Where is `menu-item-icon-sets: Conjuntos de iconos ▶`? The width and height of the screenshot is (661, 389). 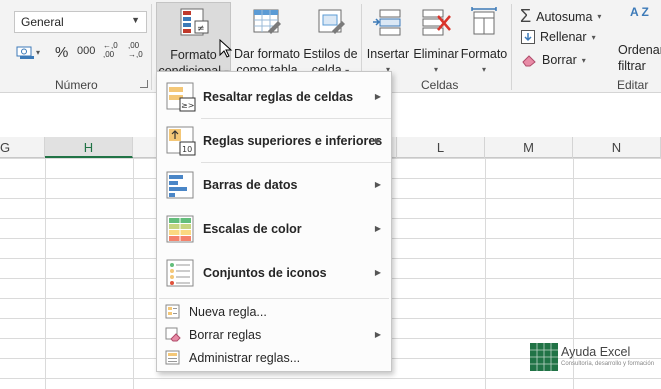 menu-item-icon-sets: Conjuntos de iconos ▶ is located at coordinates (274, 274).